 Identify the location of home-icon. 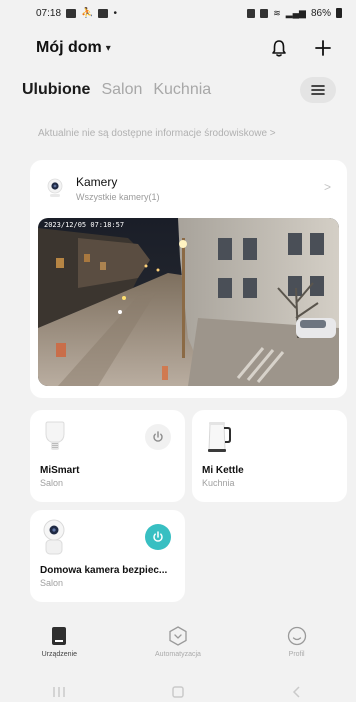
(178, 692).